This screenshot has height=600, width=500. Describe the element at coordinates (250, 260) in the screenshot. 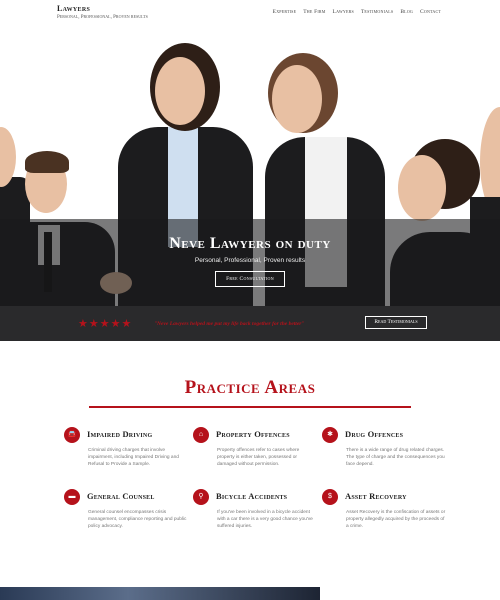

I see `hero-subtitle: Personal, Professional, Proven results` at that location.